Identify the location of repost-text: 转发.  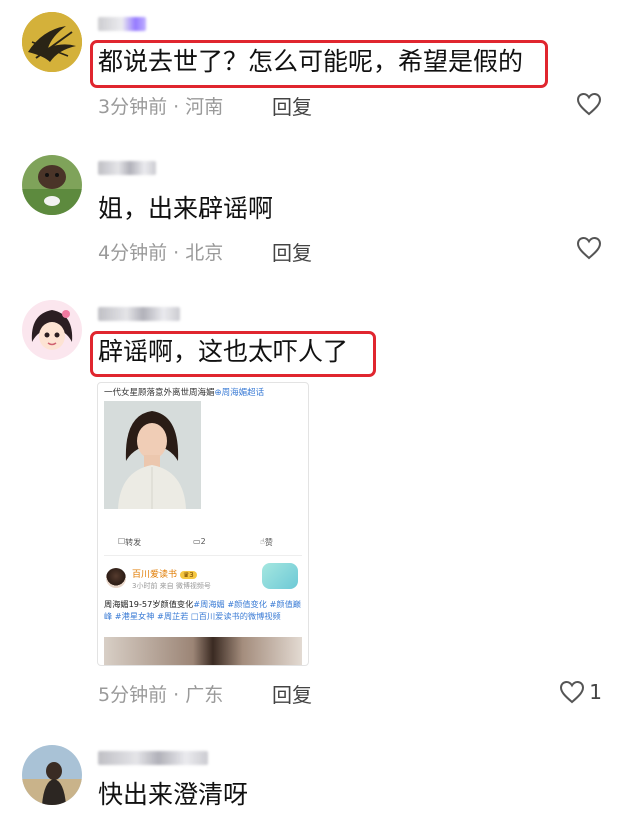
(133, 542).